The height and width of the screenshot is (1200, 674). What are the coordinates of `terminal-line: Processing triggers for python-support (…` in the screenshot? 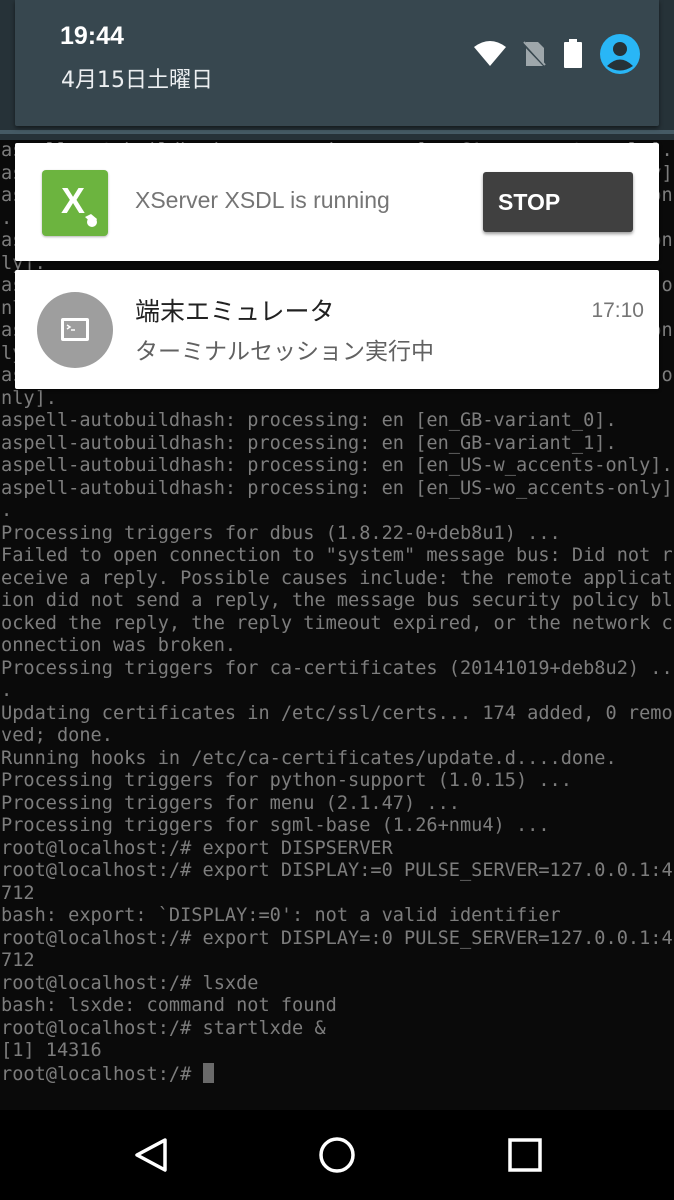 It's located at (286, 780).